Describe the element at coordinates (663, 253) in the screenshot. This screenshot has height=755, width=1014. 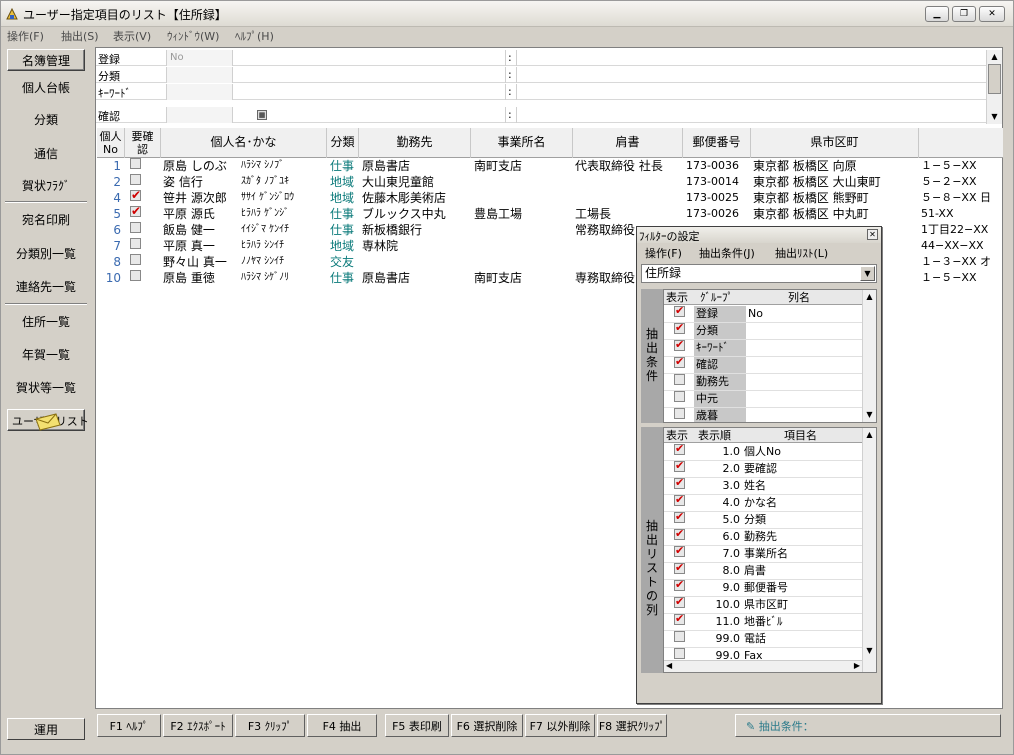
I see `dlg-menu-operation: 操作(F)` at that location.